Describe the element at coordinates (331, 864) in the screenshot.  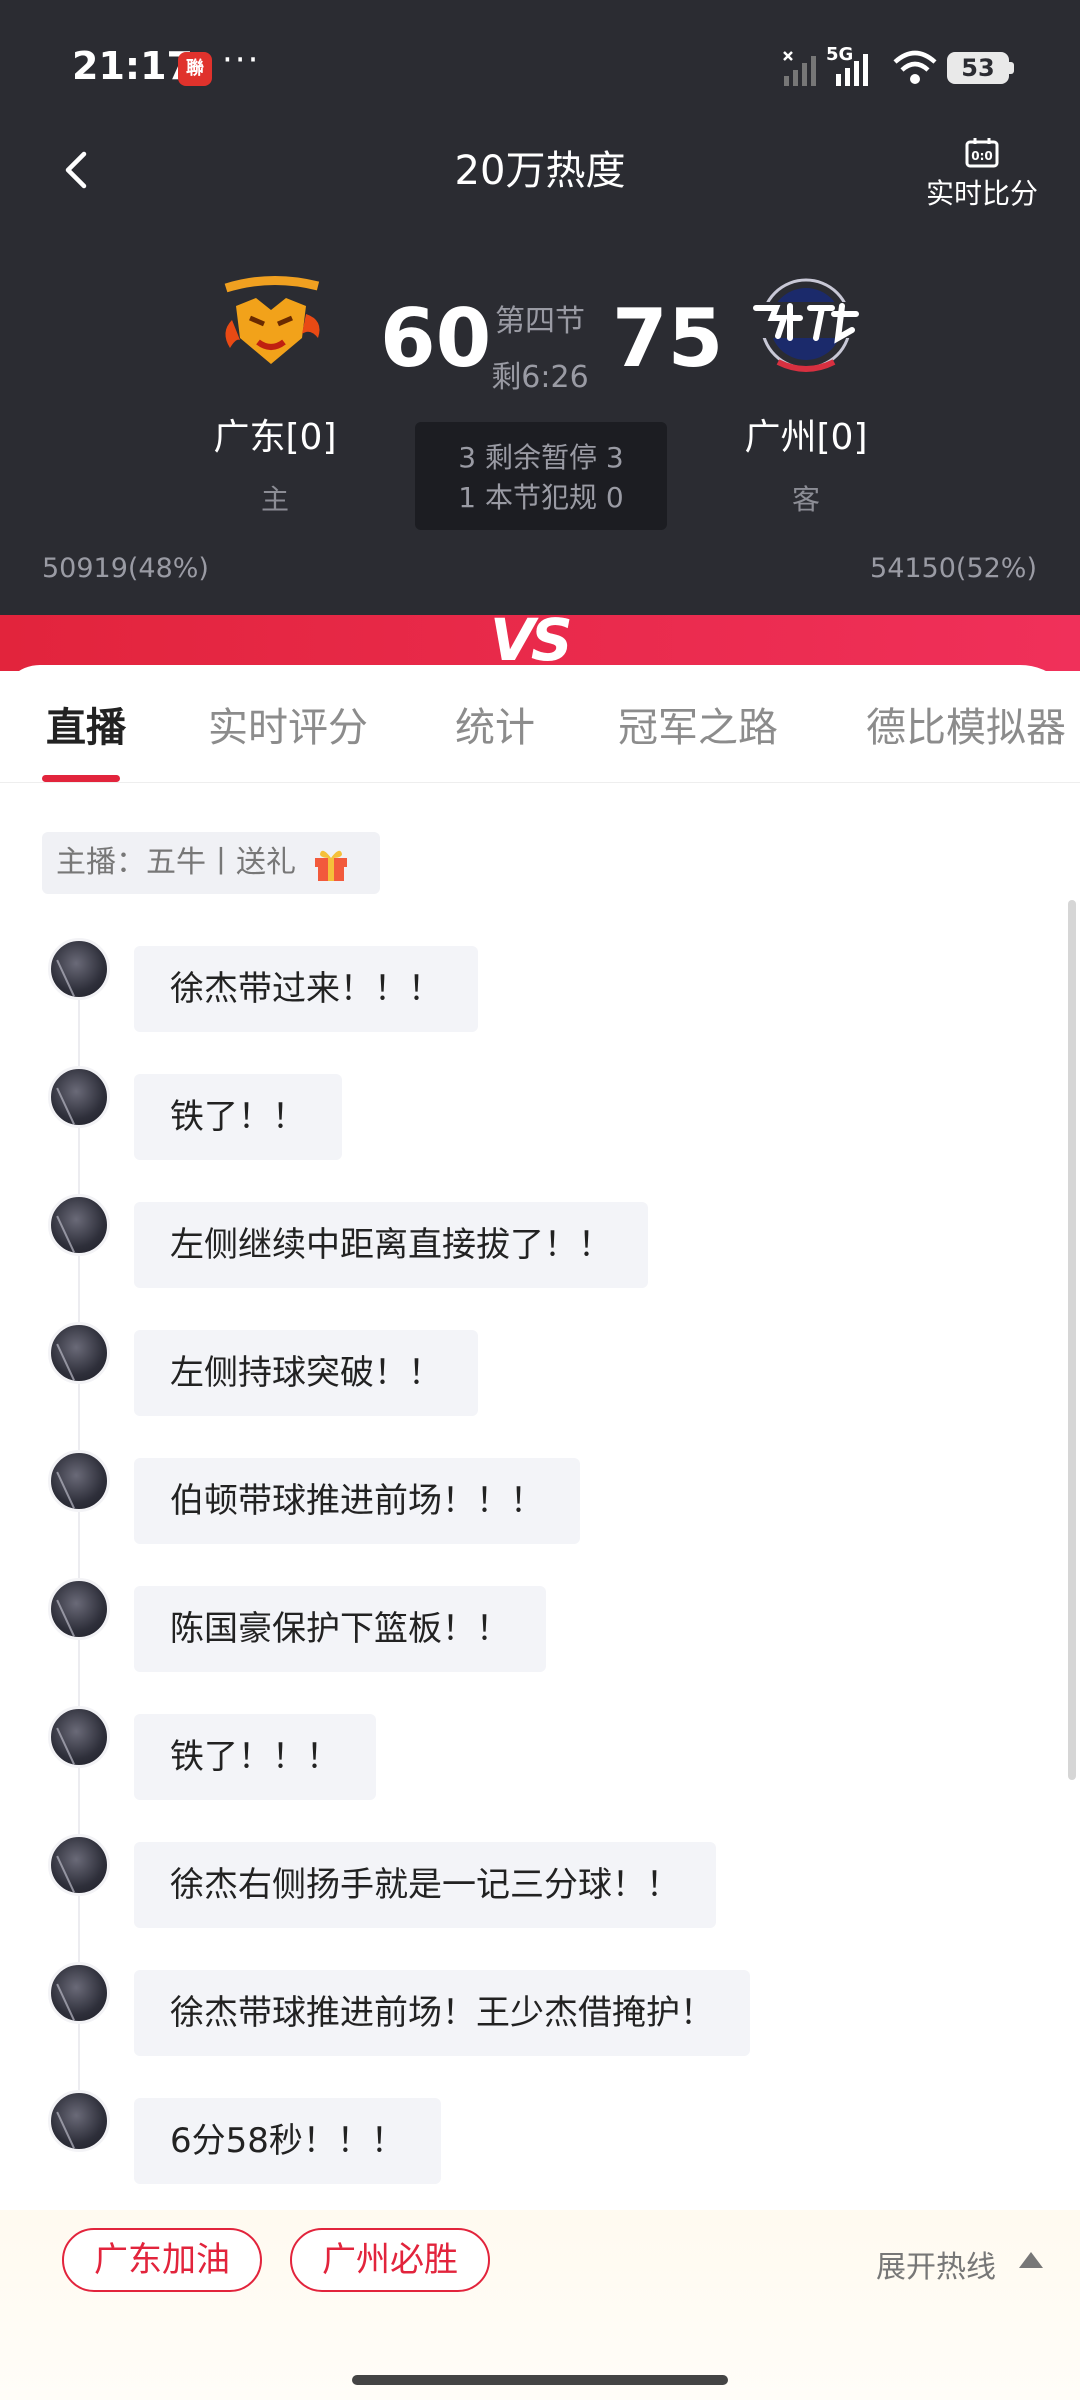
I see `gift-icon` at that location.